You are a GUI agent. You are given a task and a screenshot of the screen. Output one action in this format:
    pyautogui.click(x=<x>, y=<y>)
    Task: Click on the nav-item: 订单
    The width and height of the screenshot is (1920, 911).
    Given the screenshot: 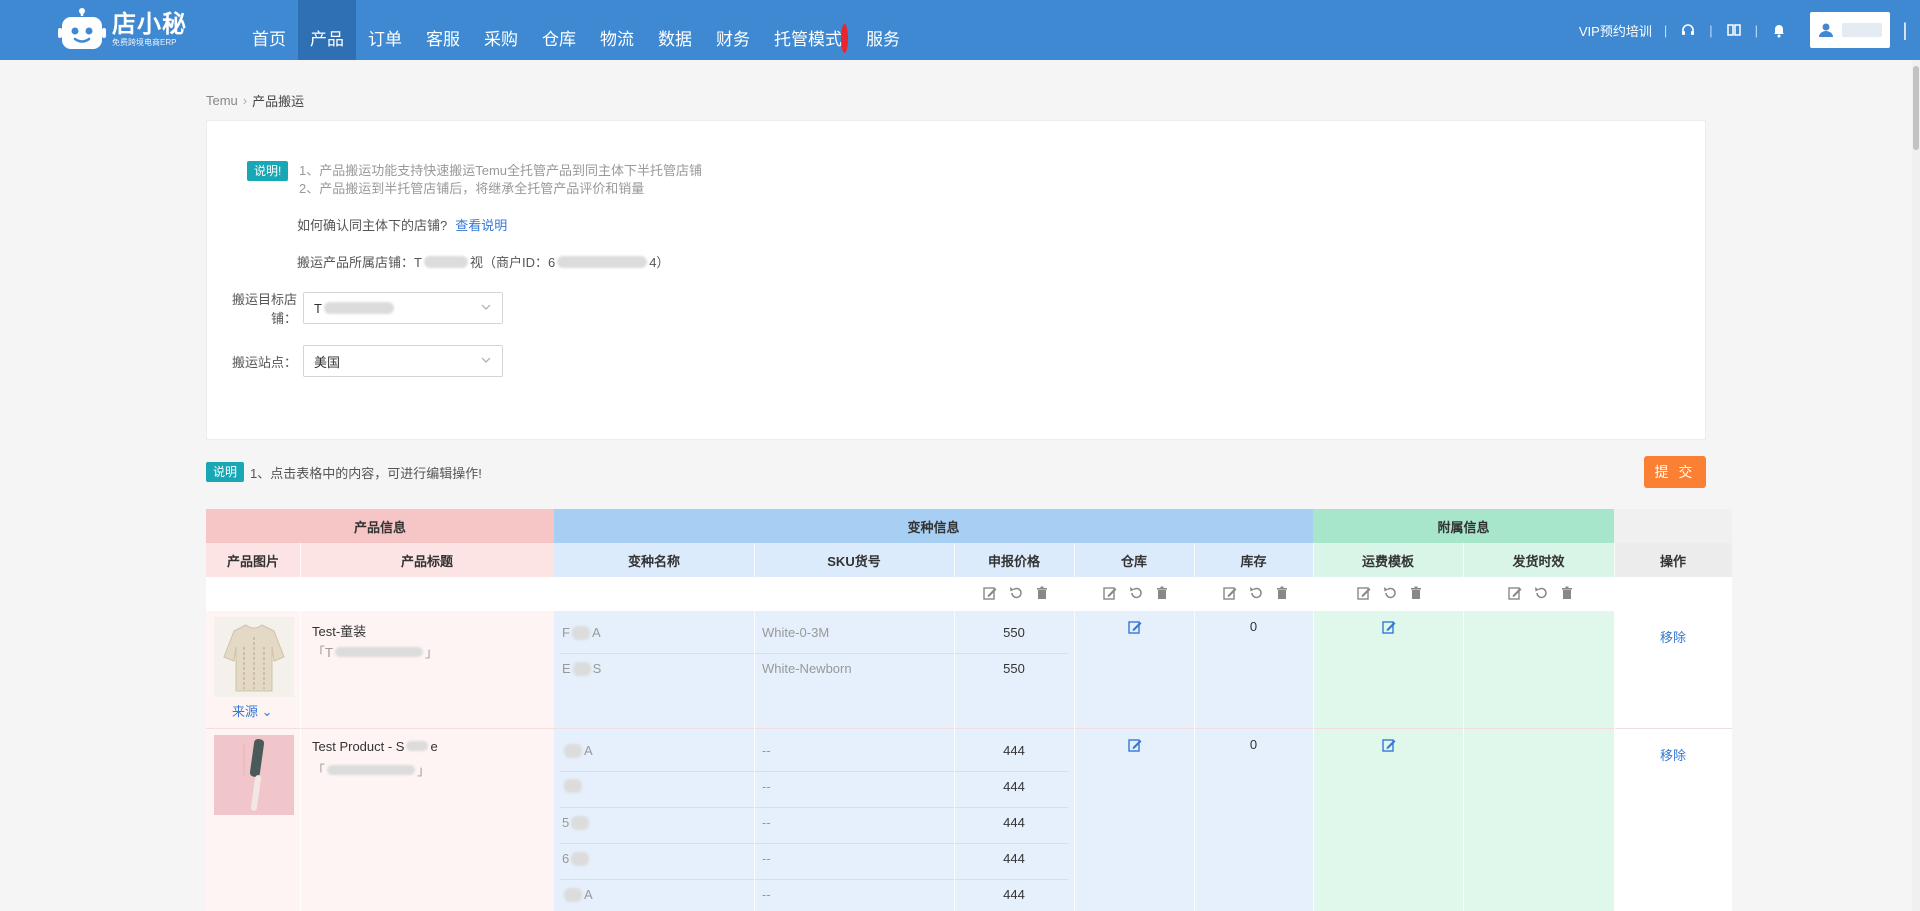 What is the action you would take?
    pyautogui.click(x=385, y=30)
    